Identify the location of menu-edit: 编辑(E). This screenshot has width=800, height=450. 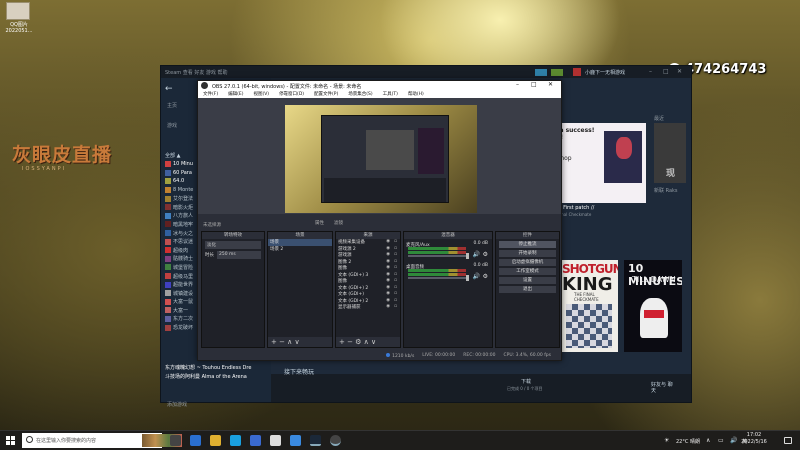
(235, 94).